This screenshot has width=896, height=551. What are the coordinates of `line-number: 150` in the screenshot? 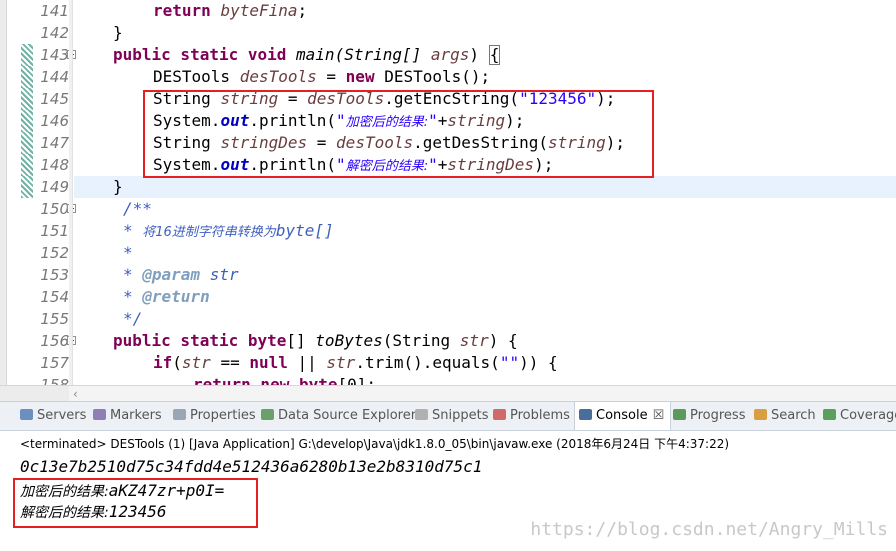 It's located at (54, 209).